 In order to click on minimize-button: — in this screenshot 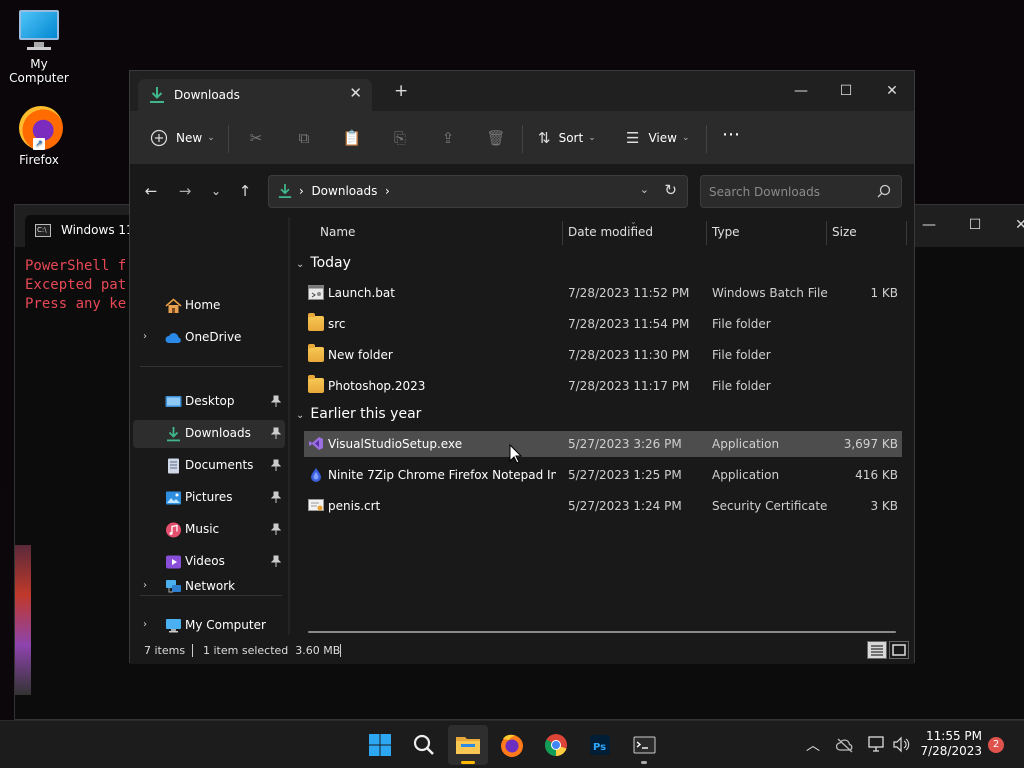, I will do `click(801, 91)`.